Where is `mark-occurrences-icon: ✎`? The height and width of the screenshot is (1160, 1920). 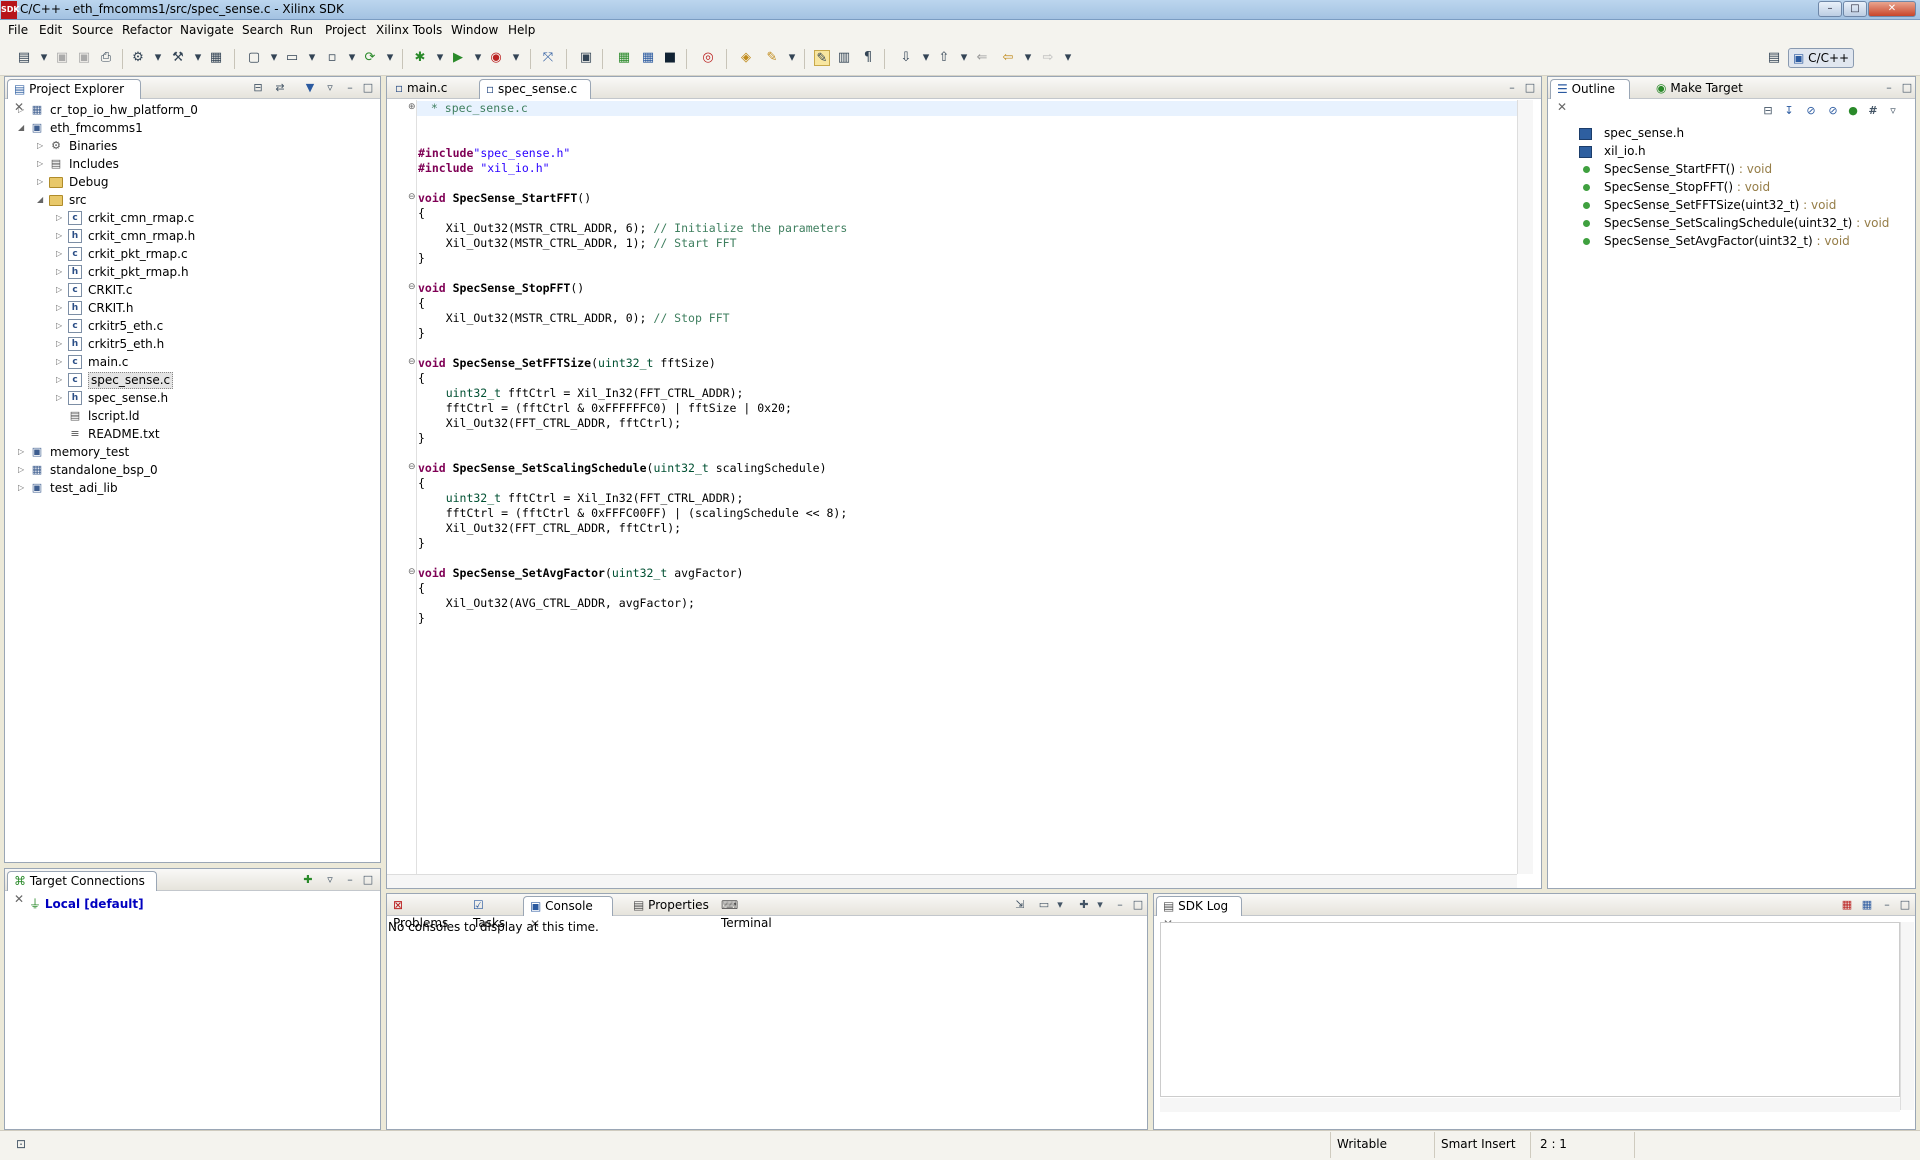
mark-occurrences-icon: ✎ is located at coordinates (822, 58).